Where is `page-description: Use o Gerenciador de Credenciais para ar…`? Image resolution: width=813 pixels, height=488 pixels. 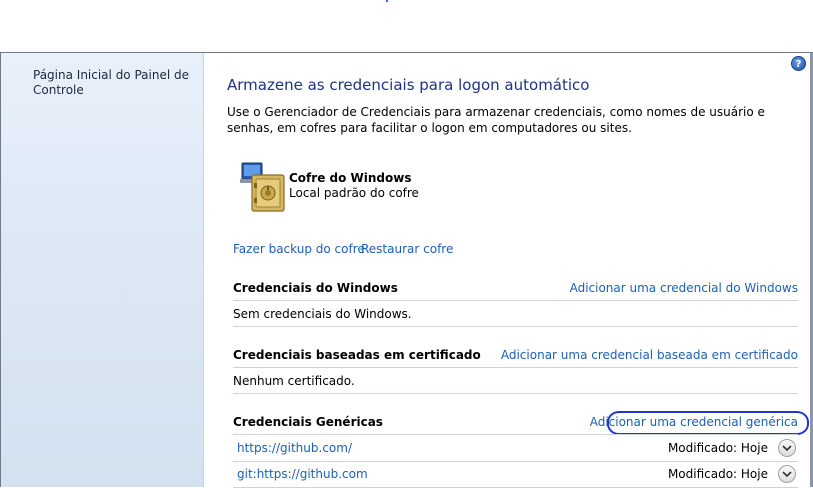 page-description: Use o Gerenciador de Credenciais para ar… is located at coordinates (496, 120).